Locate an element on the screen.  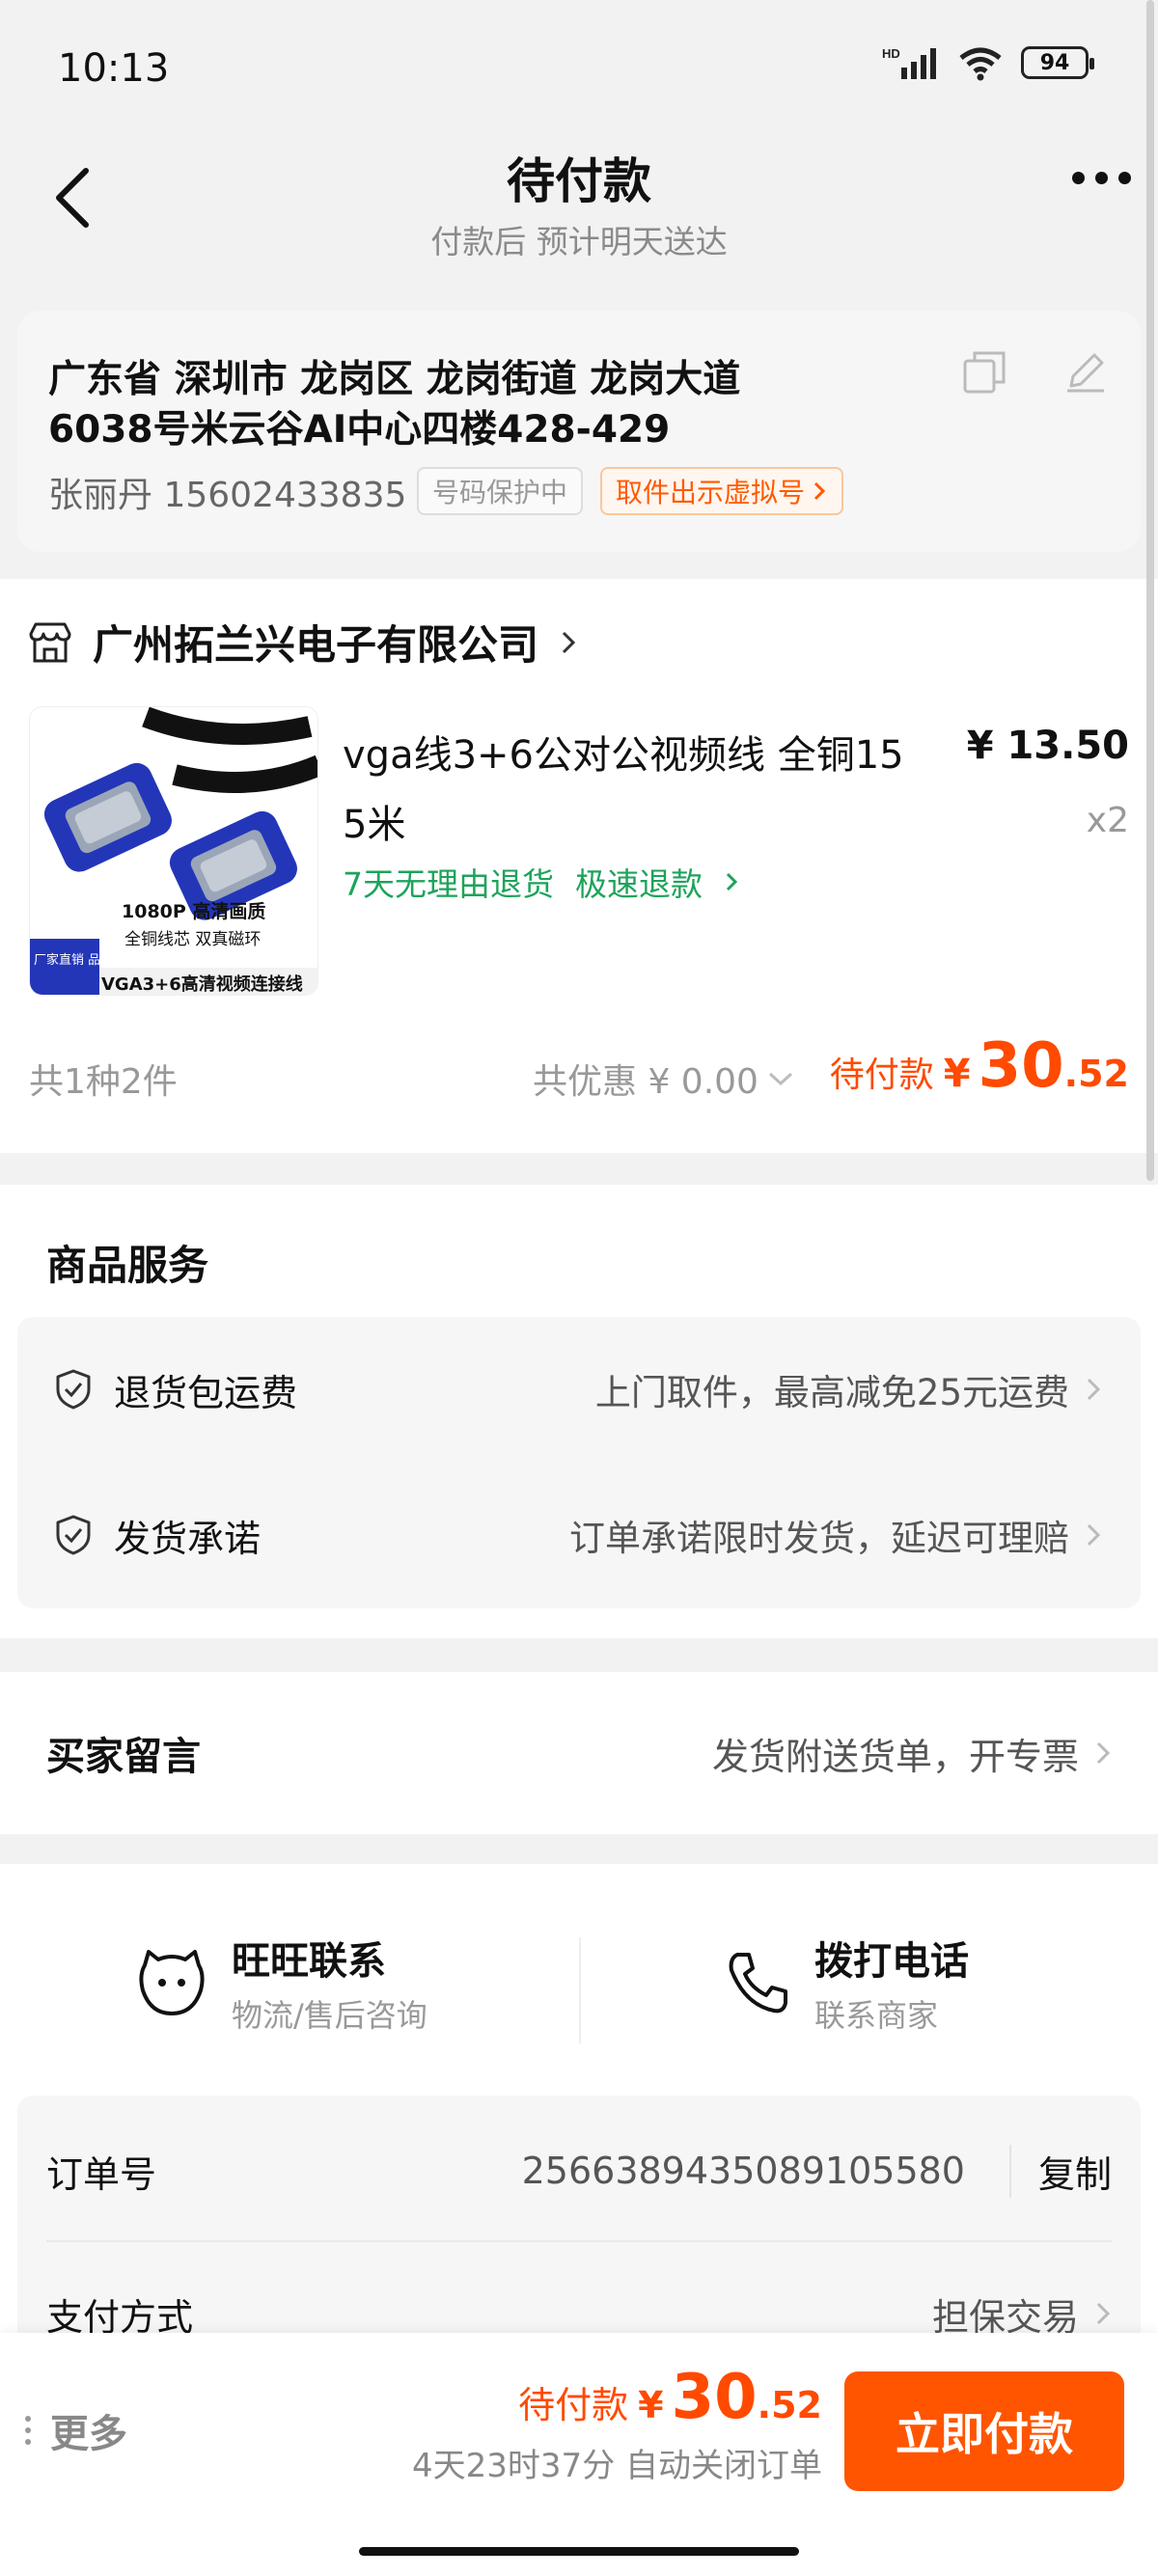
recipient-contact: 张丽丹 15602433835 is located at coordinates (227, 495).